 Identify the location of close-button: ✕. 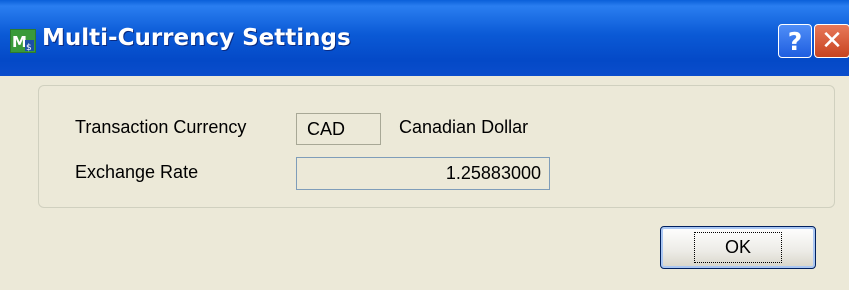
(831, 41).